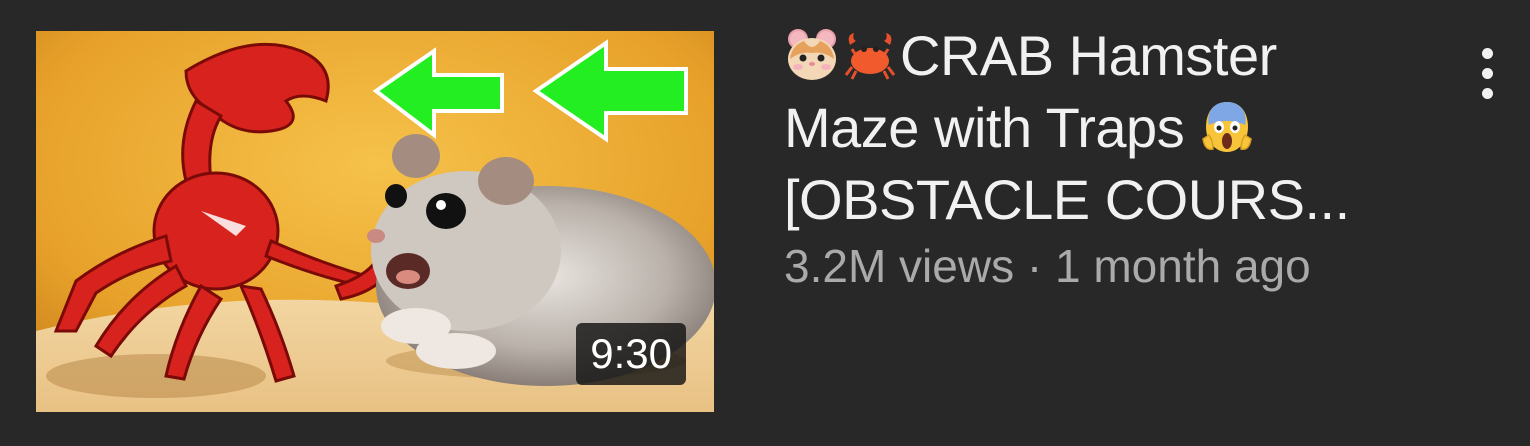 This screenshot has height=446, width=1530. I want to click on more-options-button, so click(1488, 74).